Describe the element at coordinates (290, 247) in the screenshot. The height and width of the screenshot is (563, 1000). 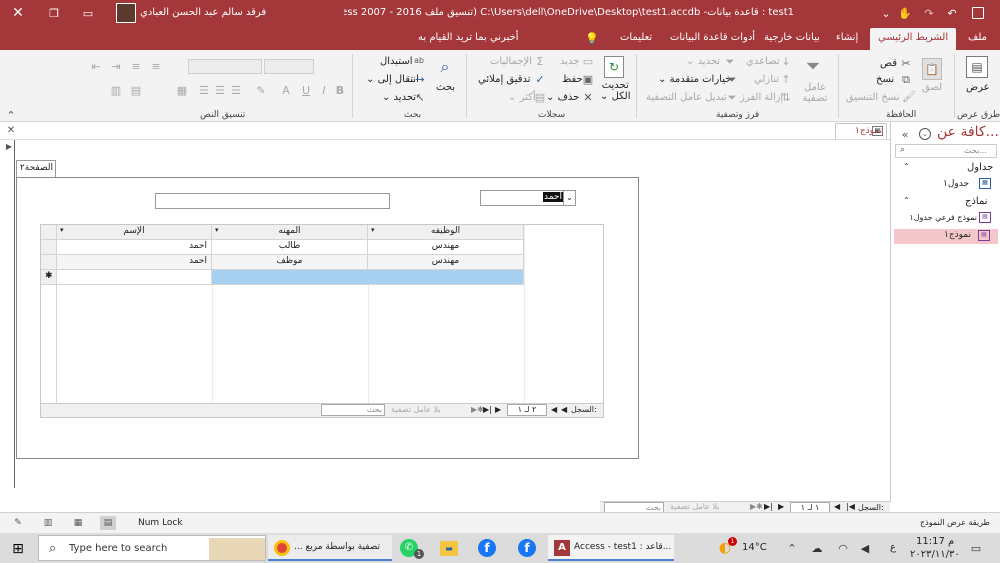
I see `table-cell: طالب` at that location.